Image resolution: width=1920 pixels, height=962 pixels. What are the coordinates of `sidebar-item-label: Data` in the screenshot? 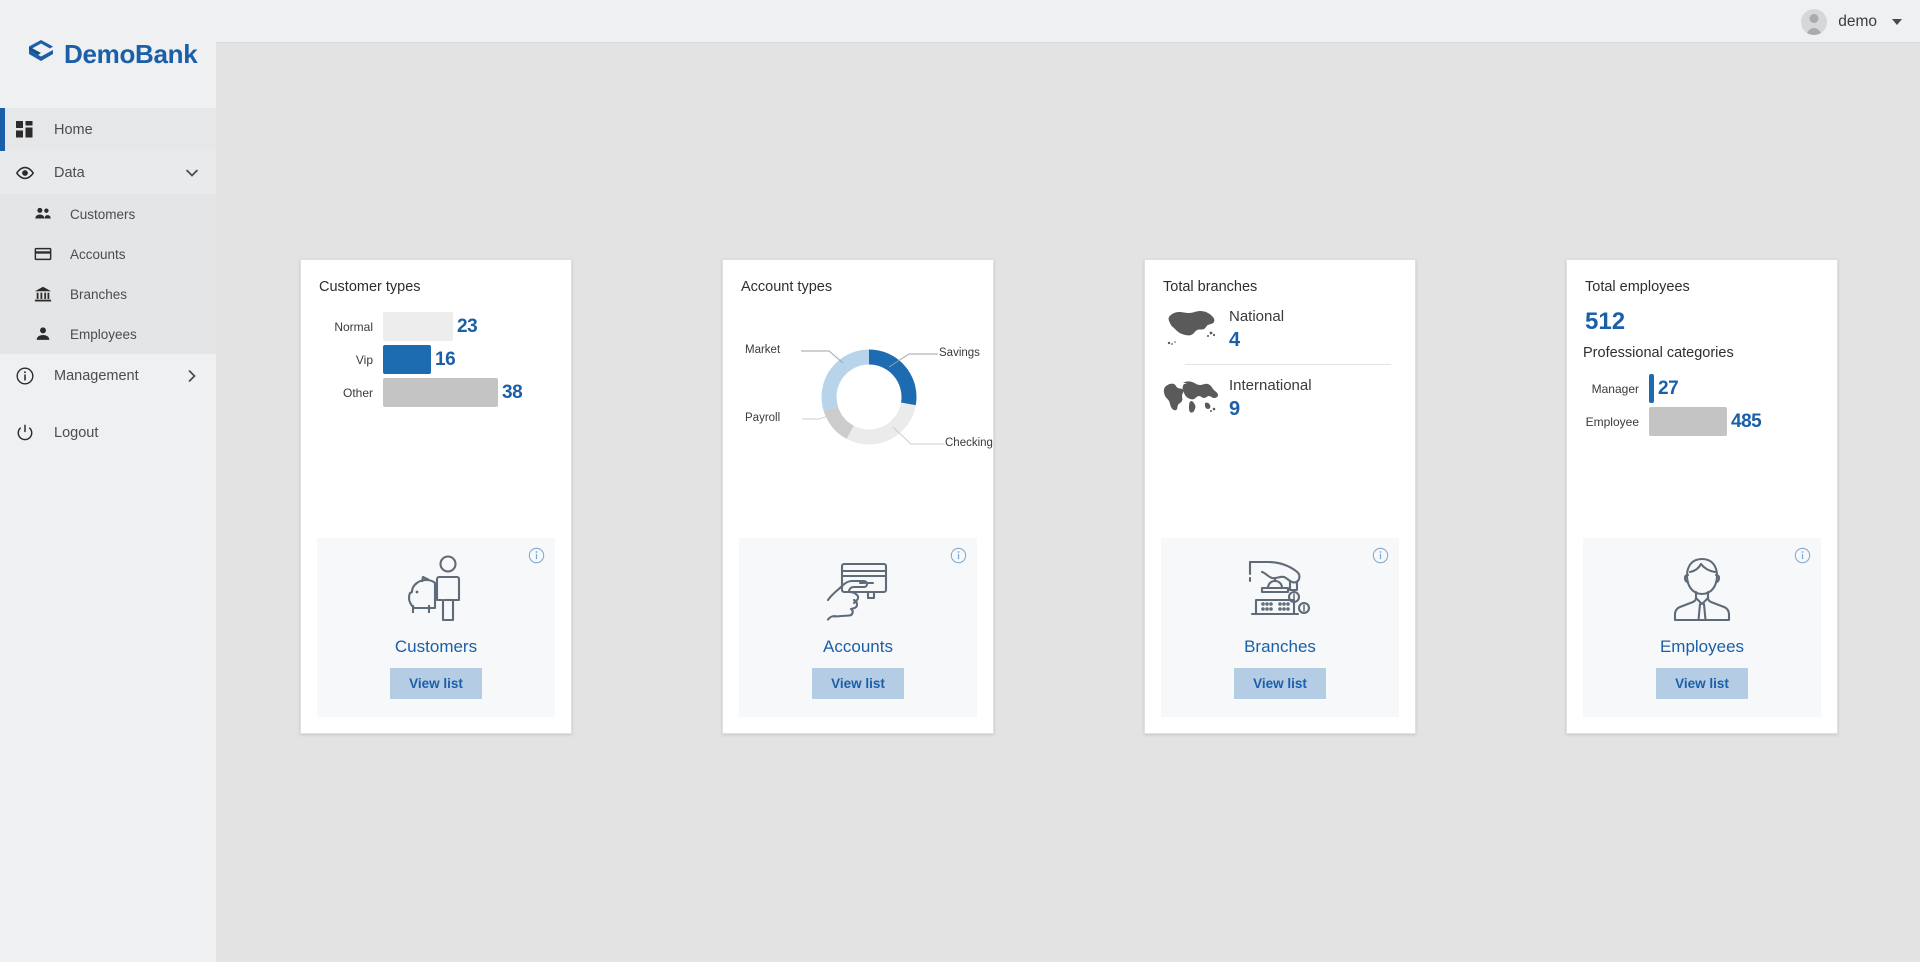 It's located at (69, 172).